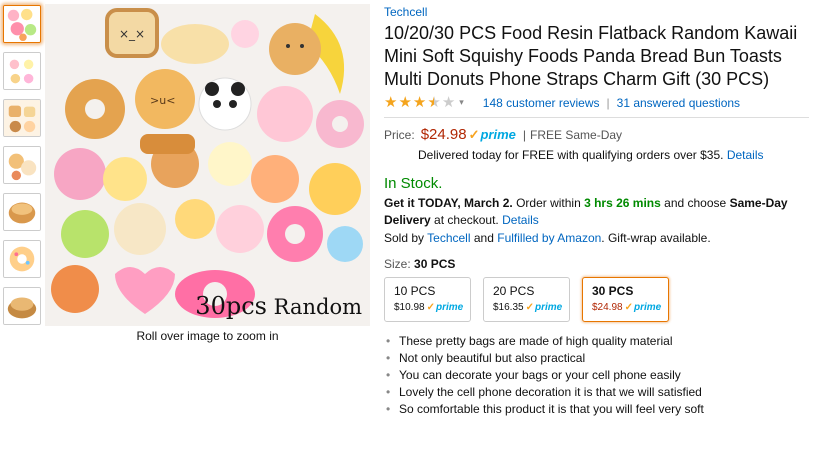  Describe the element at coordinates (483, 238) in the screenshot. I see `and-text: and` at that location.